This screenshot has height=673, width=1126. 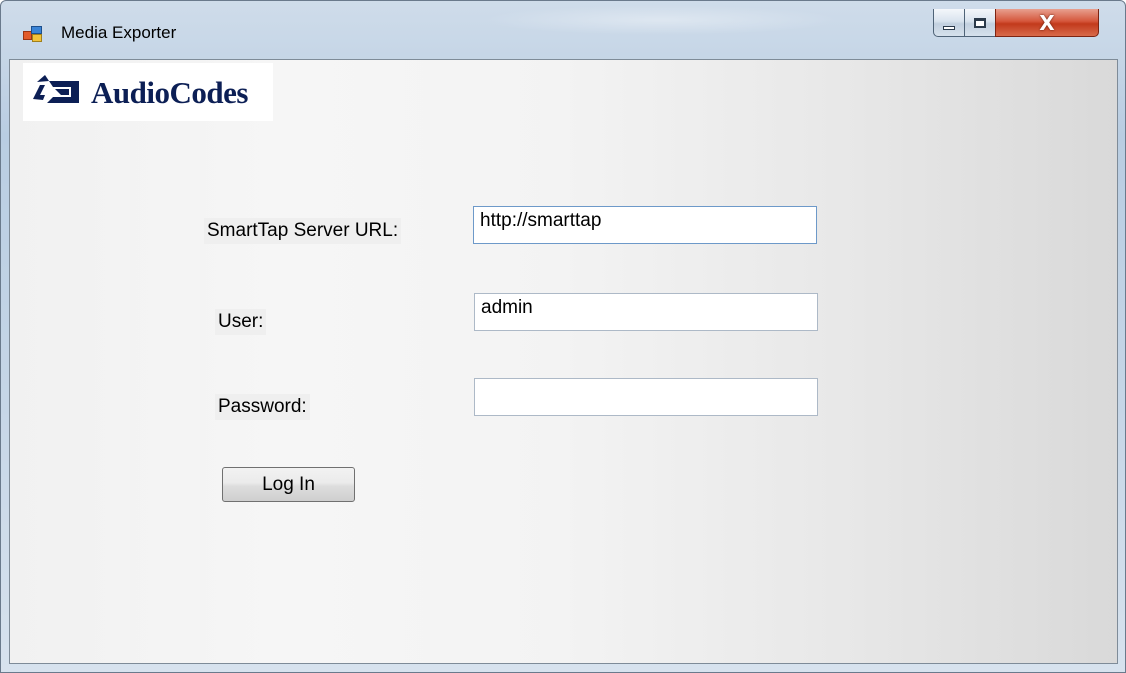 I want to click on minimize-button, so click(x=949, y=23).